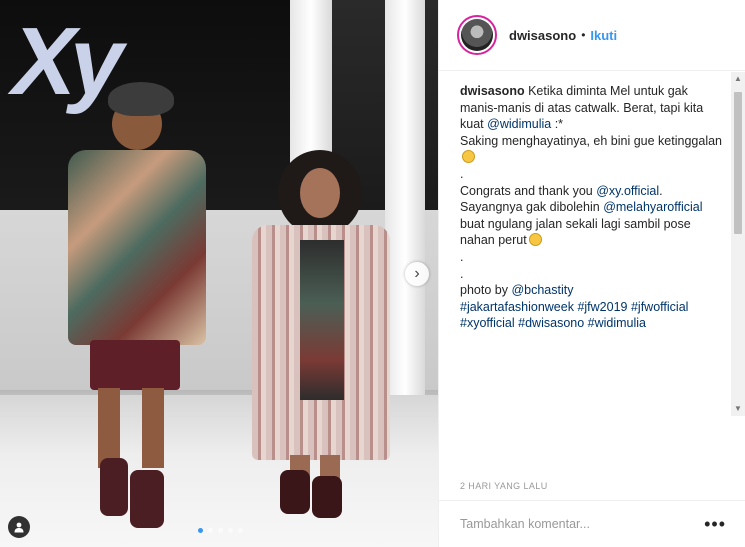 This screenshot has width=745, height=547. What do you see at coordinates (559, 124) in the screenshot?
I see `caption-text: :*` at bounding box center [559, 124].